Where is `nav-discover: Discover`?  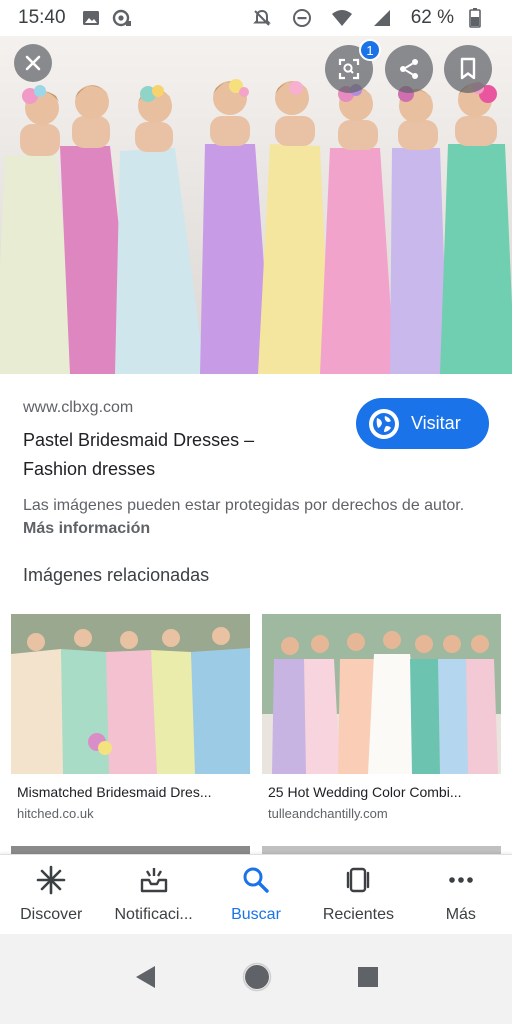
nav-discover: Discover is located at coordinates (51, 894).